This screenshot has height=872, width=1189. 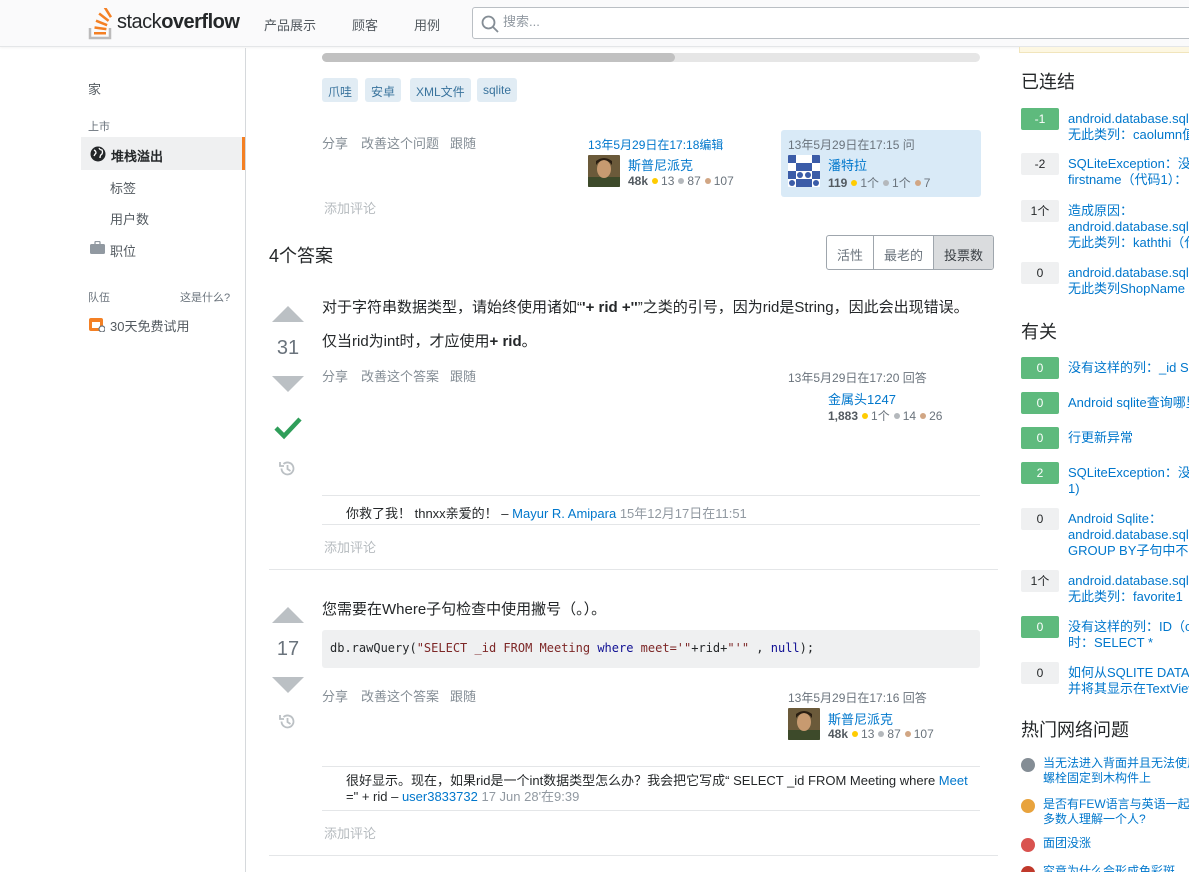 I want to click on nav-stackoverflow: 堆栈溢出, so click(x=163, y=153).